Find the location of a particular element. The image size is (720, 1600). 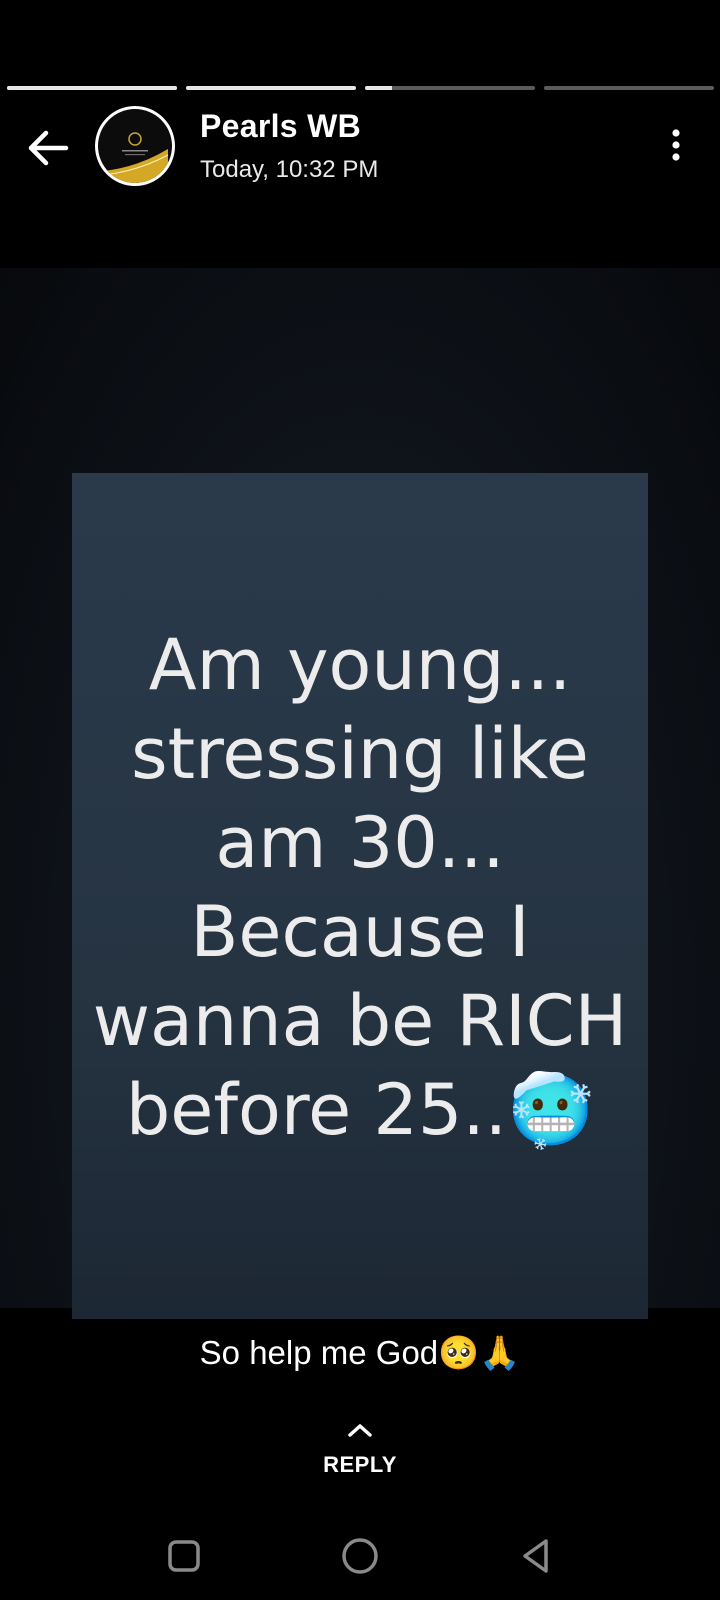

triangle-back-icon is located at coordinates (535, 1556).